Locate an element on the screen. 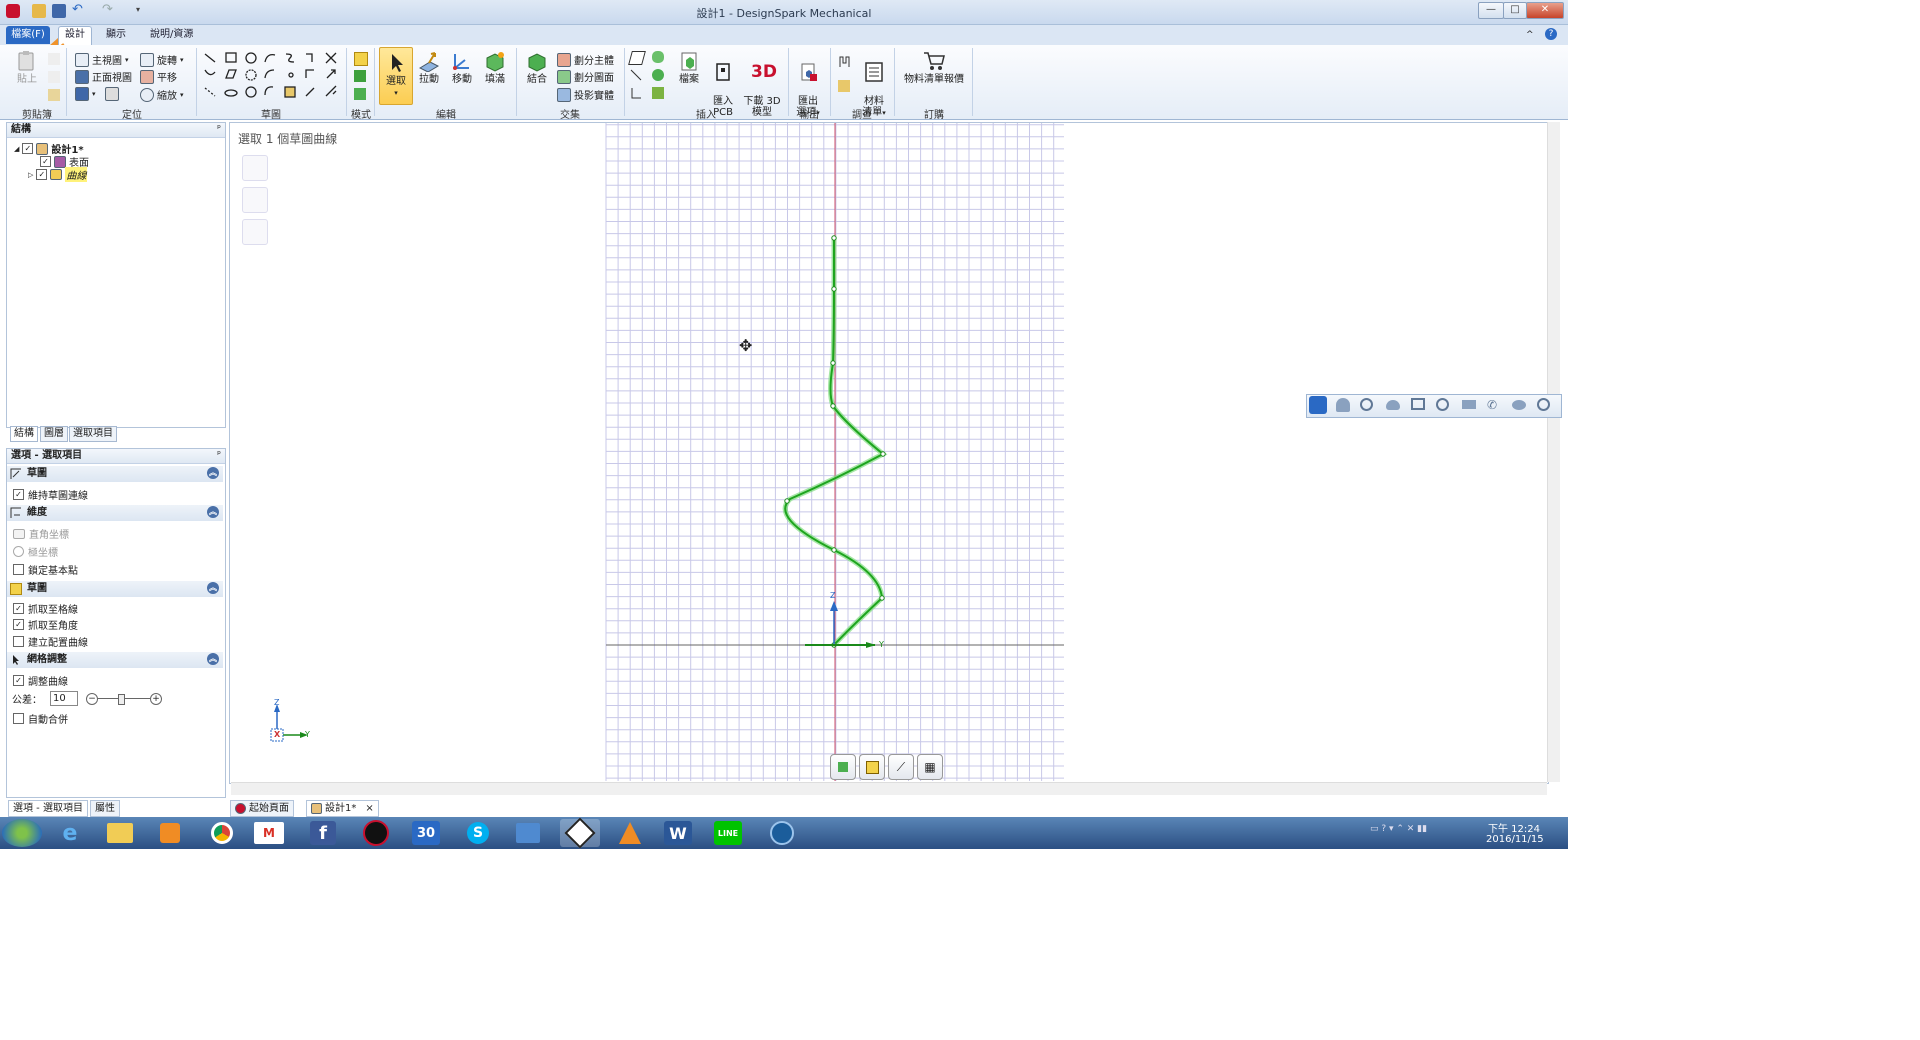 The height and width of the screenshot is (1040, 1920). grid-toggle-icon: ▦ is located at coordinates (930, 767).